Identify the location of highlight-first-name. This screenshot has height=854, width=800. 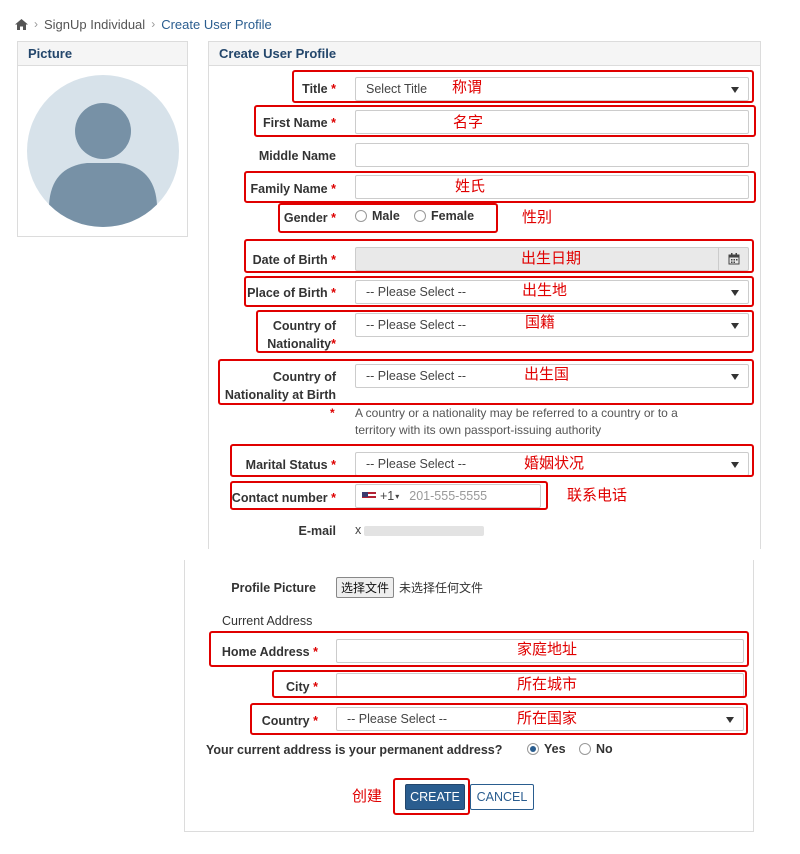
(505, 121).